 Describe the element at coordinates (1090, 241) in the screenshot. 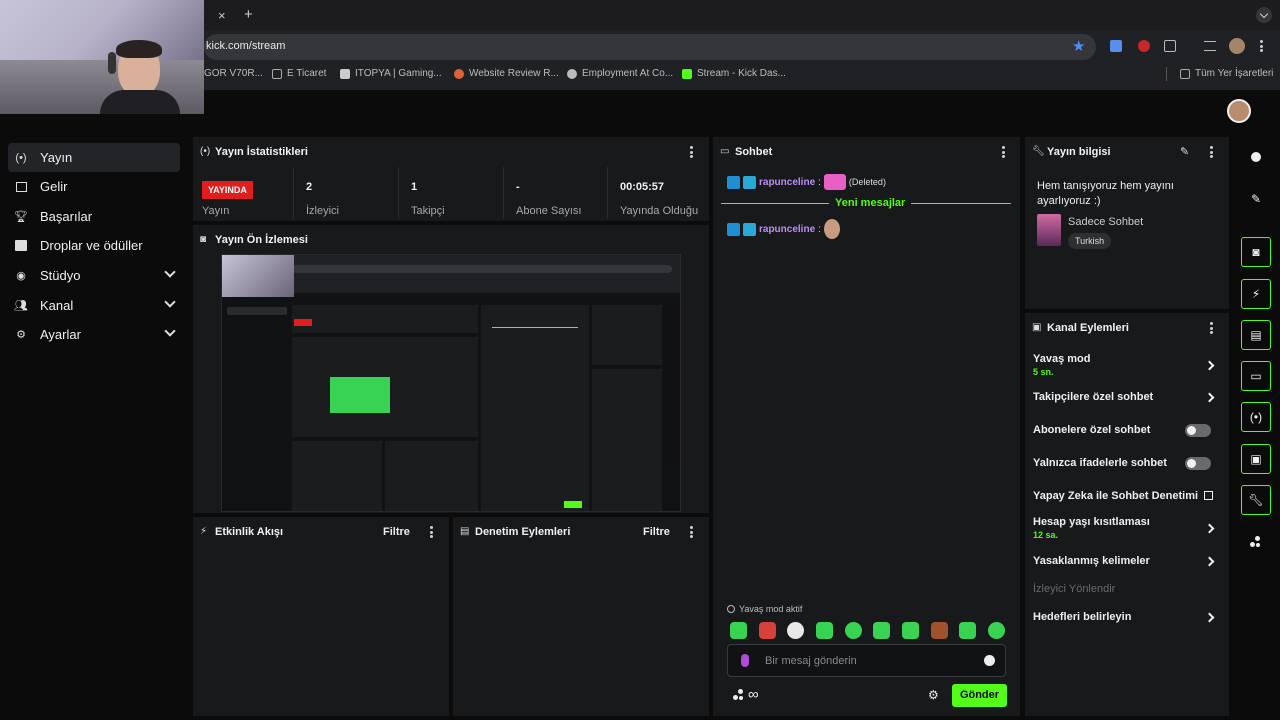

I see `tag-badge: Turkish` at that location.